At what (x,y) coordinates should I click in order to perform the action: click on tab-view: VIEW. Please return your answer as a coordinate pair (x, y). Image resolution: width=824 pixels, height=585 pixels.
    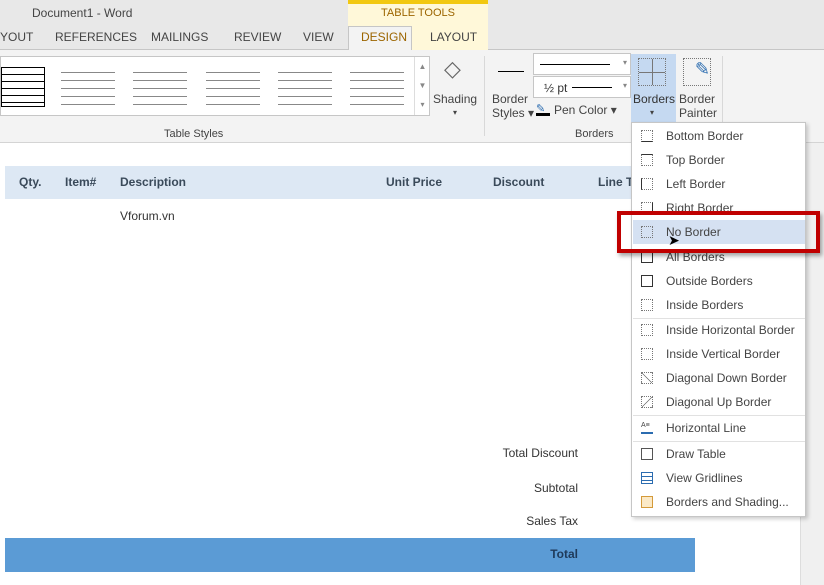
    Looking at the image, I should click on (318, 37).